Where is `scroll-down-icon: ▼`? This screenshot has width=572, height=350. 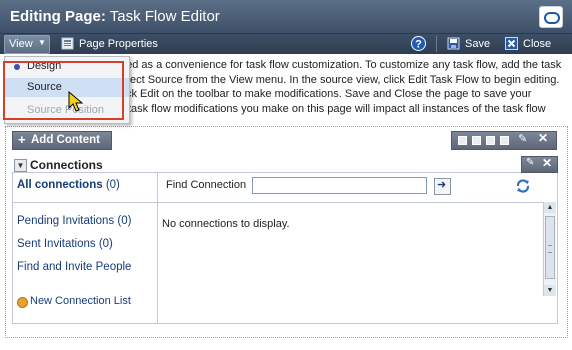 scroll-down-icon: ▼ is located at coordinates (550, 290).